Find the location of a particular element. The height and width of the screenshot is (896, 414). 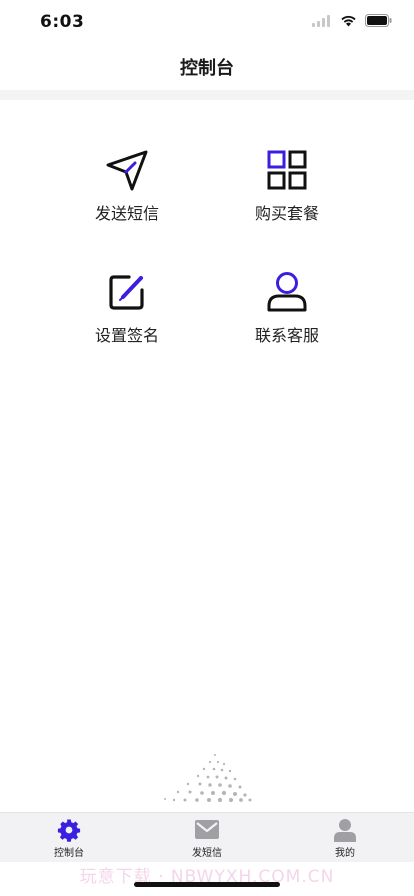

tab-bar: 控制台 发短信 我的 is located at coordinates (207, 837).